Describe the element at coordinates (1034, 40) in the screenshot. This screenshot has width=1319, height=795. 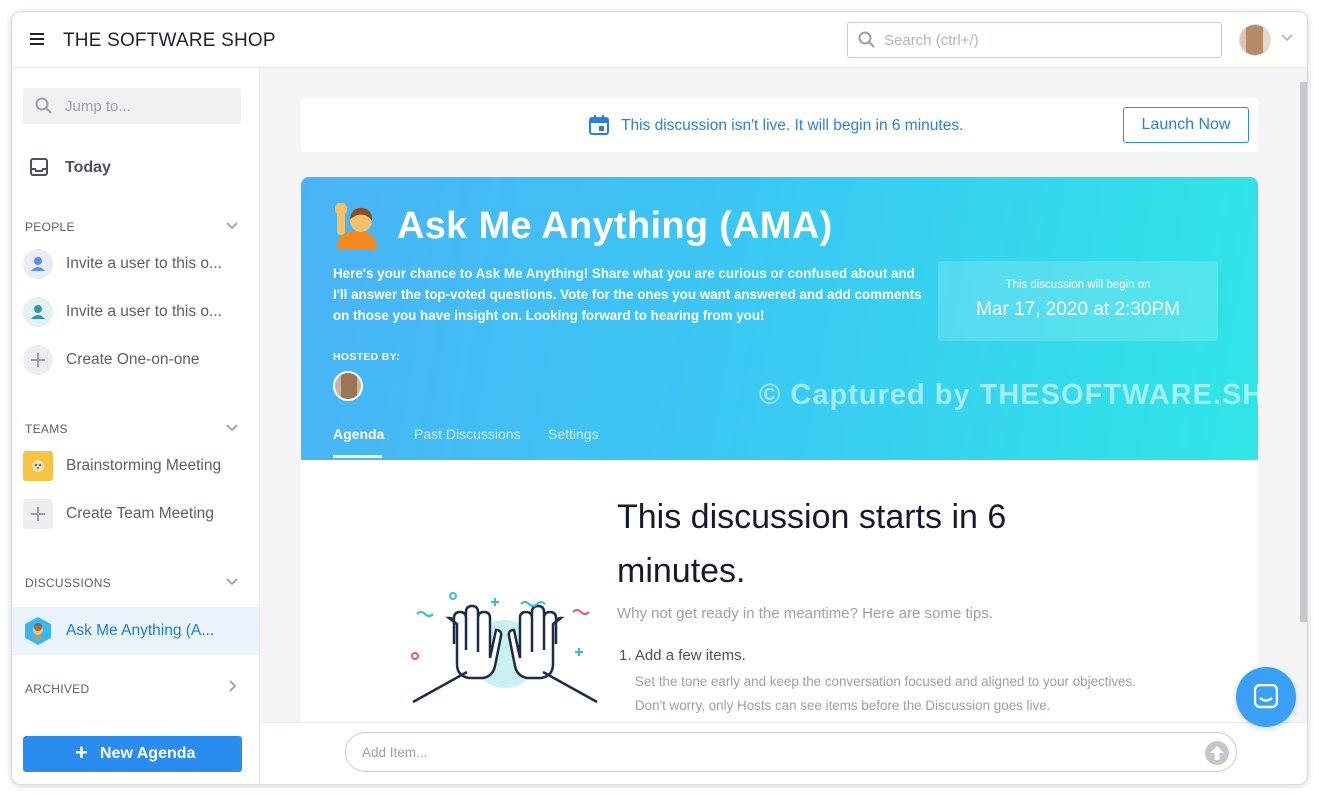
I see `search-input: Search (ctrl+/)` at that location.